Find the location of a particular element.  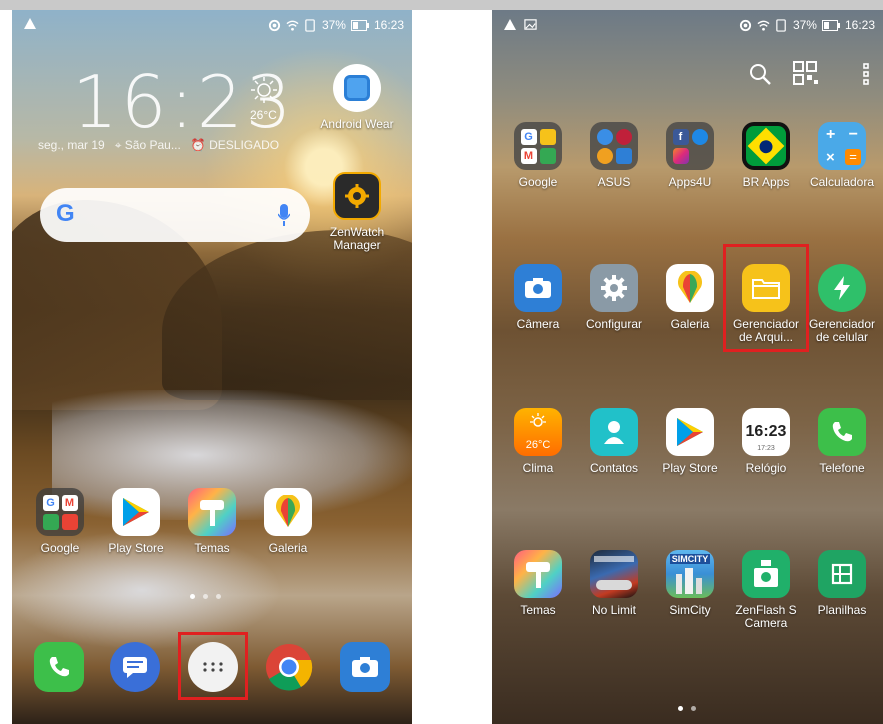

contacts-icon is located at coordinates (614, 432).